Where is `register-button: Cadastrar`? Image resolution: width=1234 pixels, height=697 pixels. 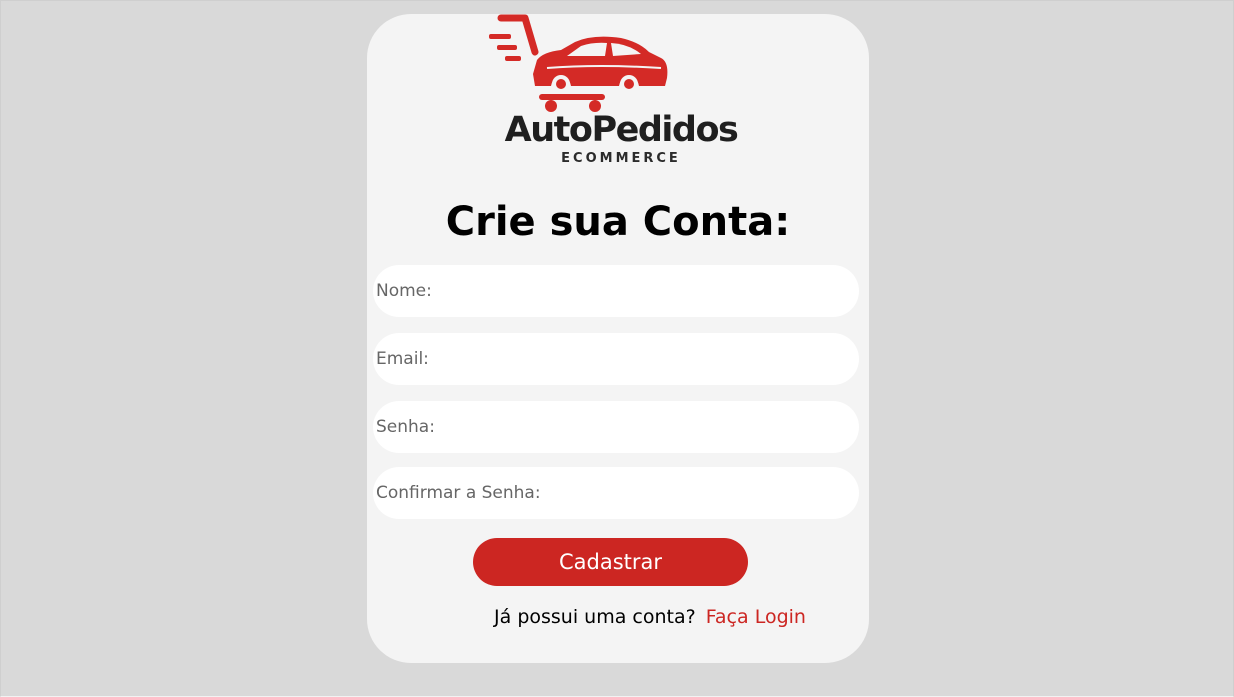 register-button: Cadastrar is located at coordinates (610, 562).